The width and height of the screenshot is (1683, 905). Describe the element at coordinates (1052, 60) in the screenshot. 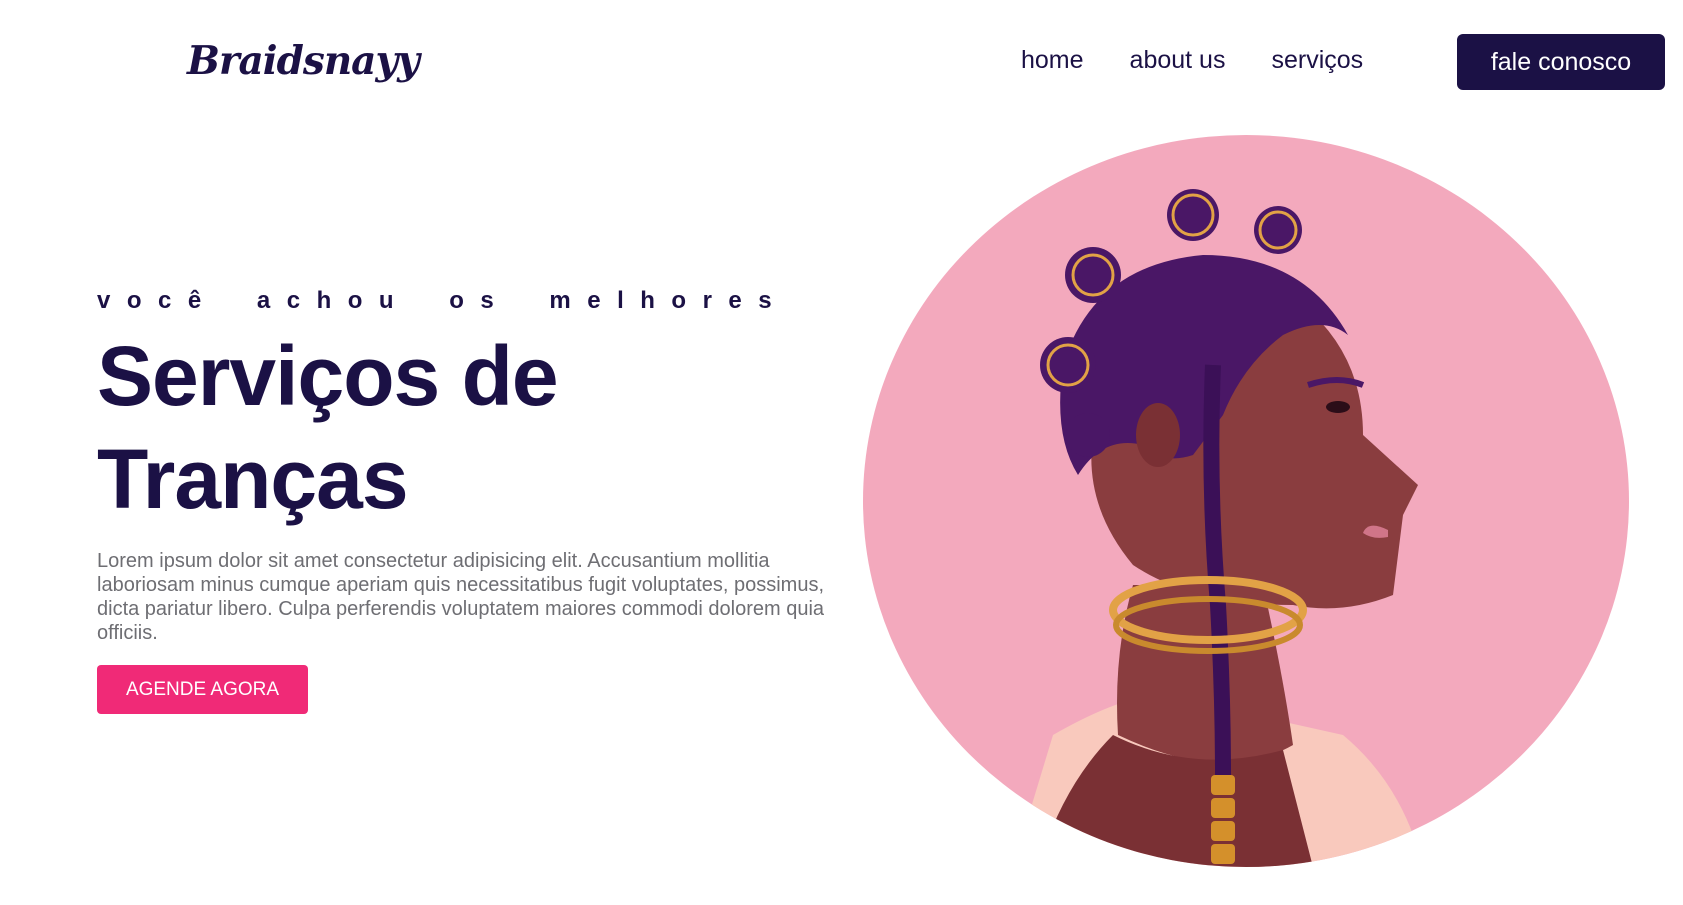

I see `nav-link-home: home` at that location.